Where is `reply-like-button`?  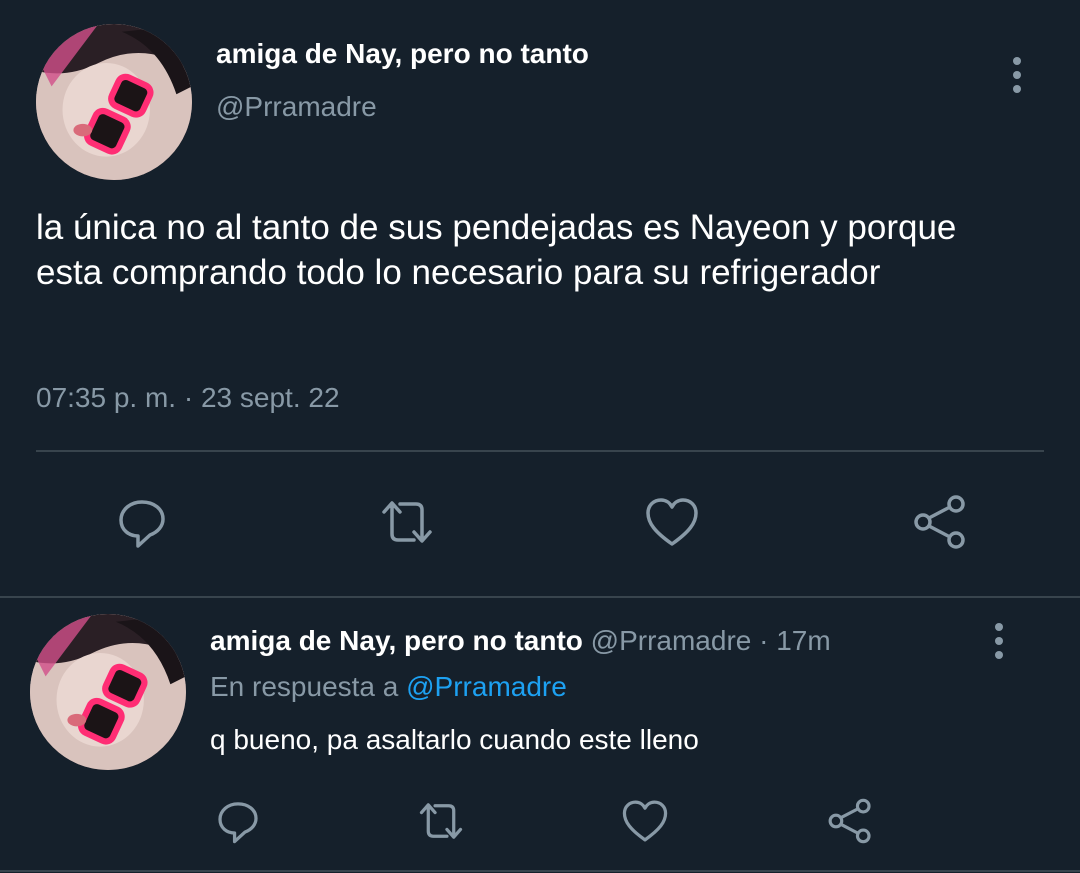 reply-like-button is located at coordinates (645, 821).